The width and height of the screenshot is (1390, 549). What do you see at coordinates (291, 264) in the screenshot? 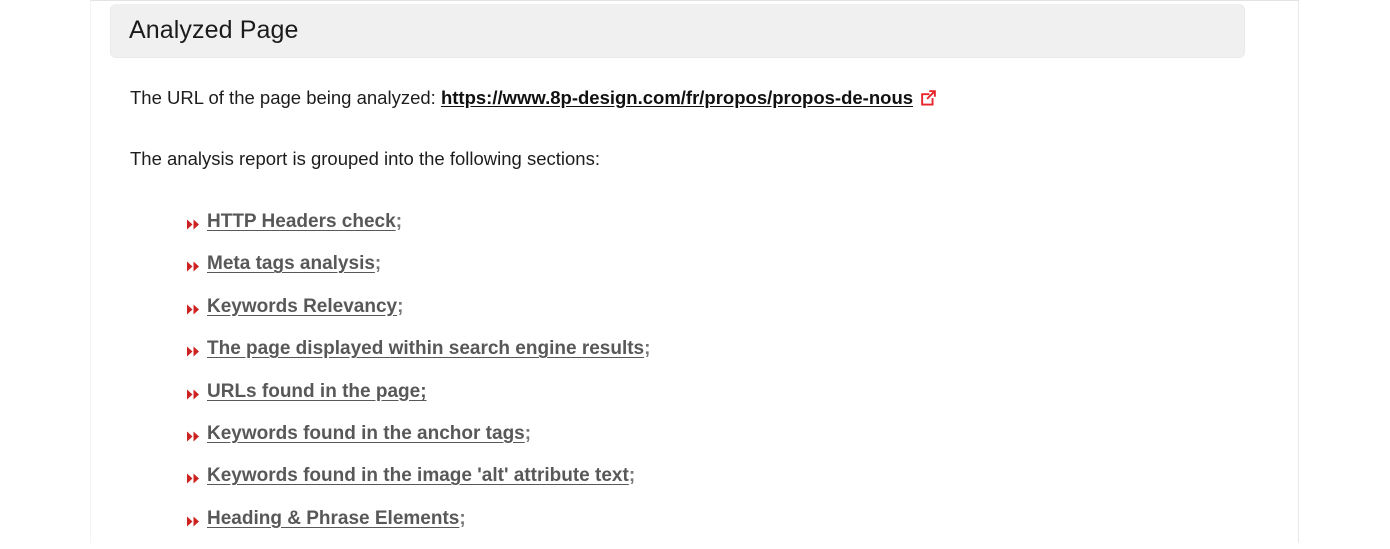
I see `sidebar-item-meta-tags-analysis: Meta tags analysis` at bounding box center [291, 264].